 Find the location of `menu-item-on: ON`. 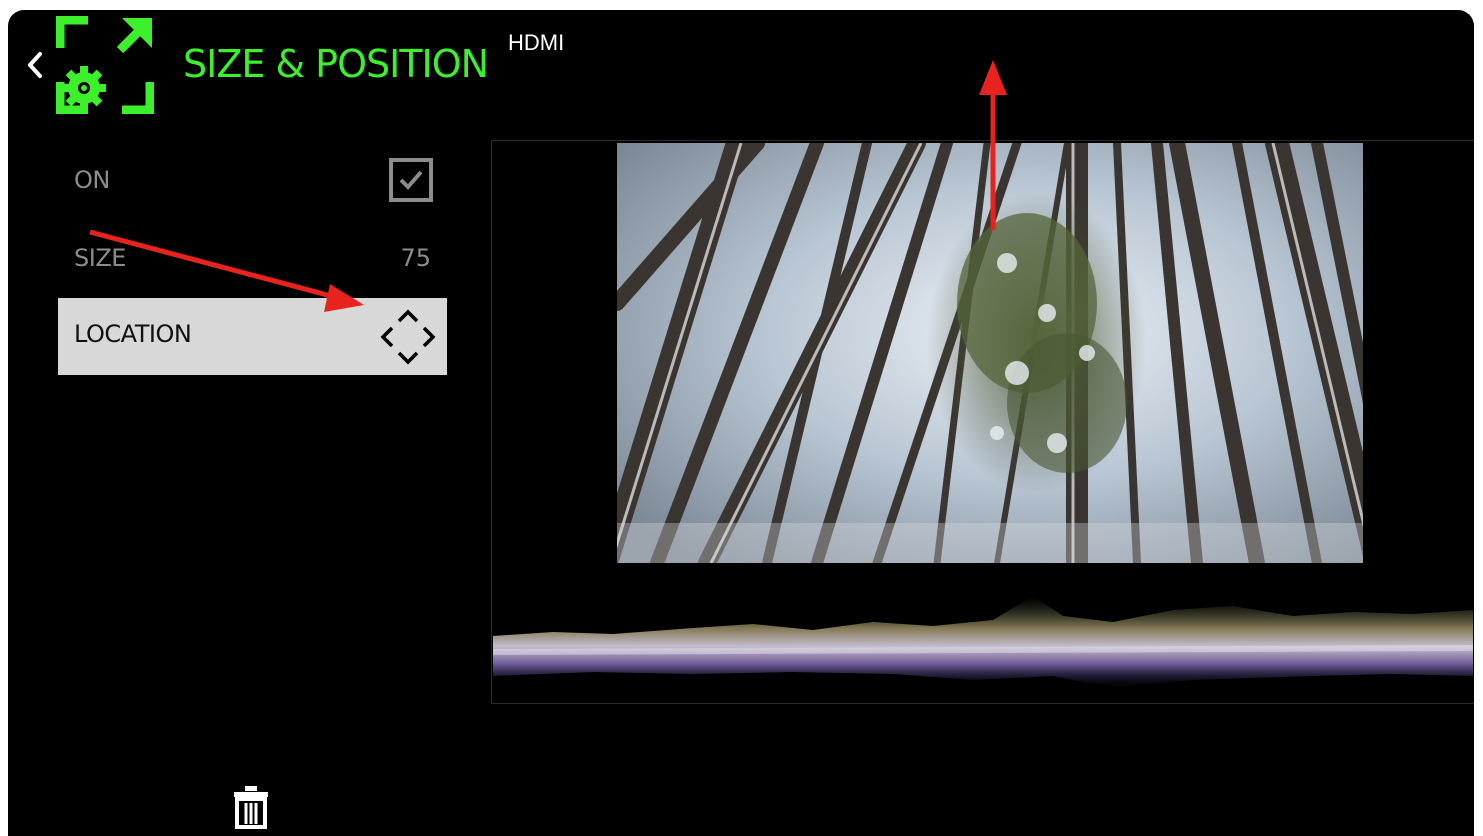

menu-item-on: ON is located at coordinates (252, 182).